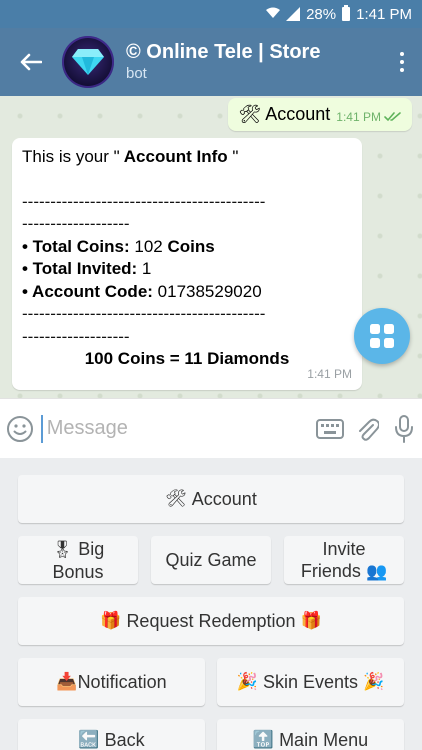  I want to click on chat-header: © Online Tele | Store bot, so click(211, 62).